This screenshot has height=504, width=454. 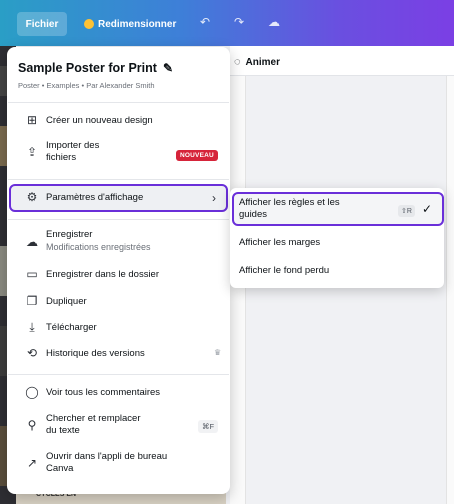 What do you see at coordinates (237, 62) in the screenshot?
I see `animate-icon: ◌` at bounding box center [237, 62].